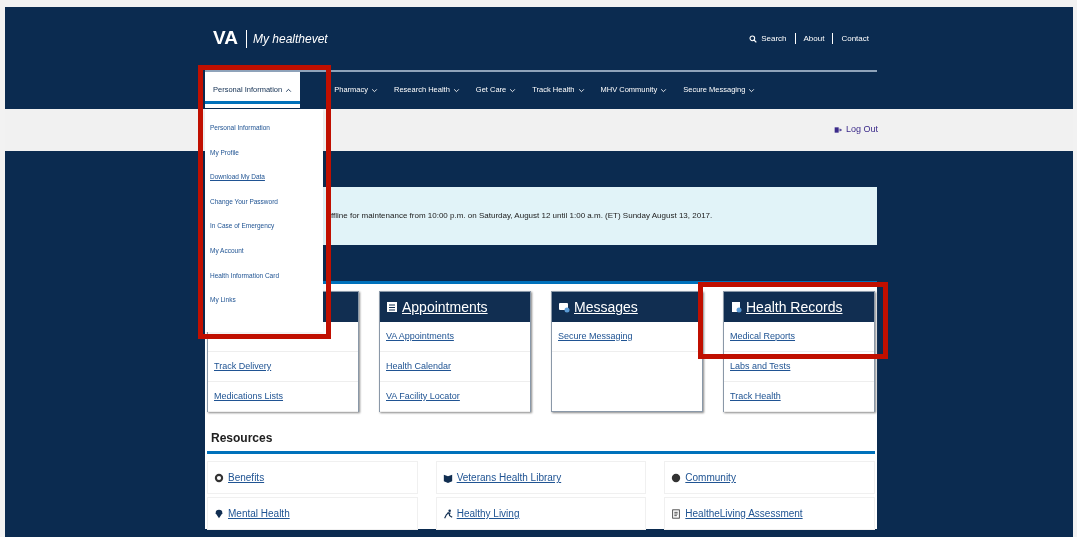 Image resolution: width=1077 pixels, height=537 pixels. Describe the element at coordinates (753, 38) in the screenshot. I see `search-icon` at that location.